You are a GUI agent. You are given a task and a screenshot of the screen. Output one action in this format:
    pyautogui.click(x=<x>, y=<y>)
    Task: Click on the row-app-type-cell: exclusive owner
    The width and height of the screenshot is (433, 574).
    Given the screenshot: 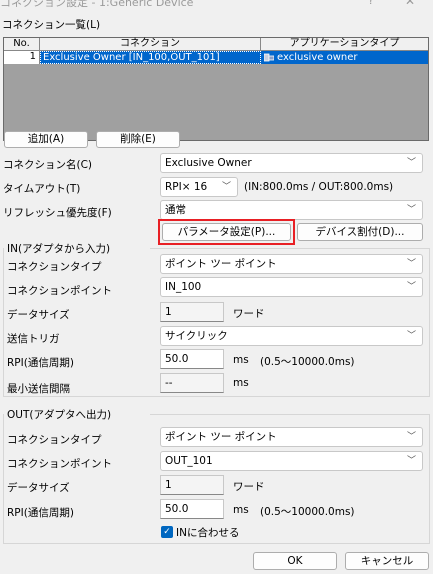 What is the action you would take?
    pyautogui.click(x=344, y=57)
    